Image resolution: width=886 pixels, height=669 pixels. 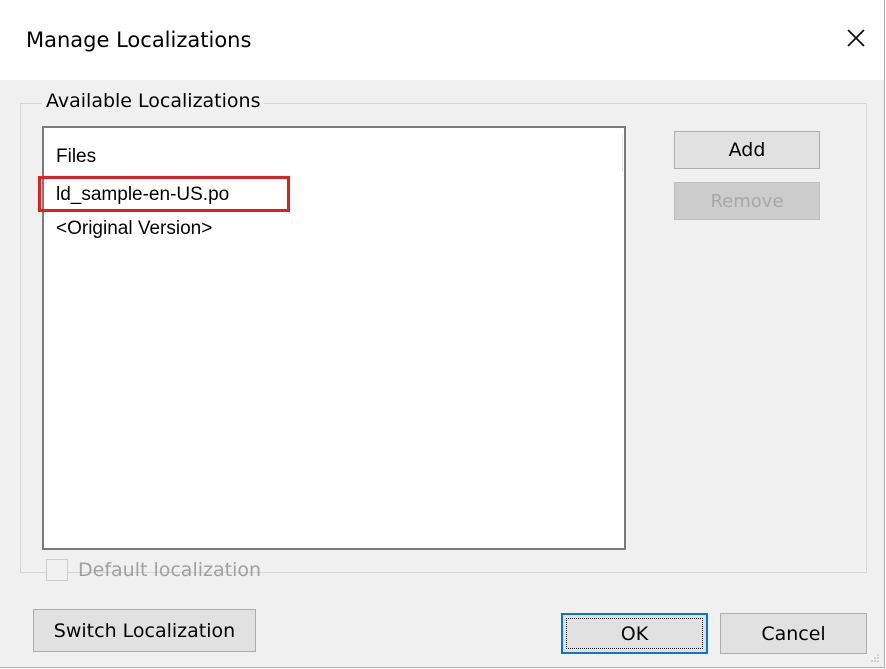 I want to click on close-icon, so click(x=856, y=38).